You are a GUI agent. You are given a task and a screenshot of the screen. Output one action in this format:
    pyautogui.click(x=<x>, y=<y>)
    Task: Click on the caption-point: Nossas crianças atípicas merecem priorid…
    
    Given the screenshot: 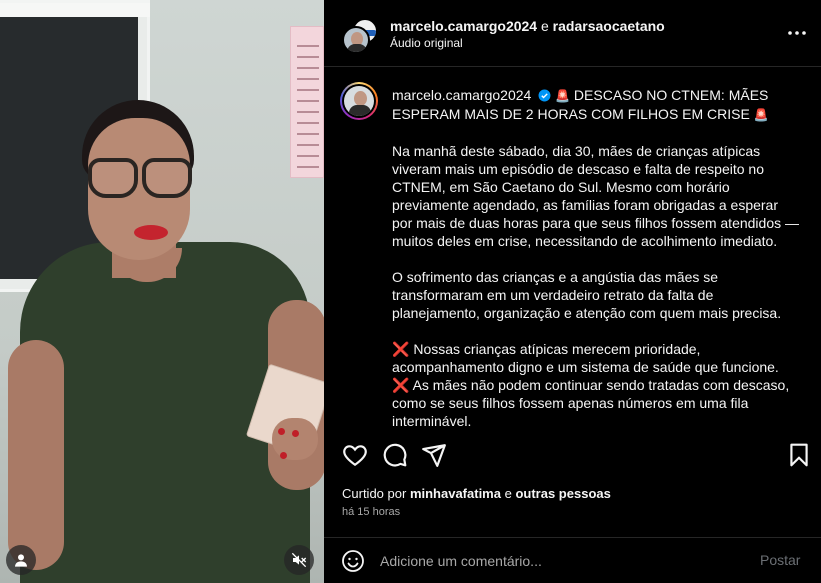 What is the action you would take?
    pyautogui.click(x=585, y=358)
    